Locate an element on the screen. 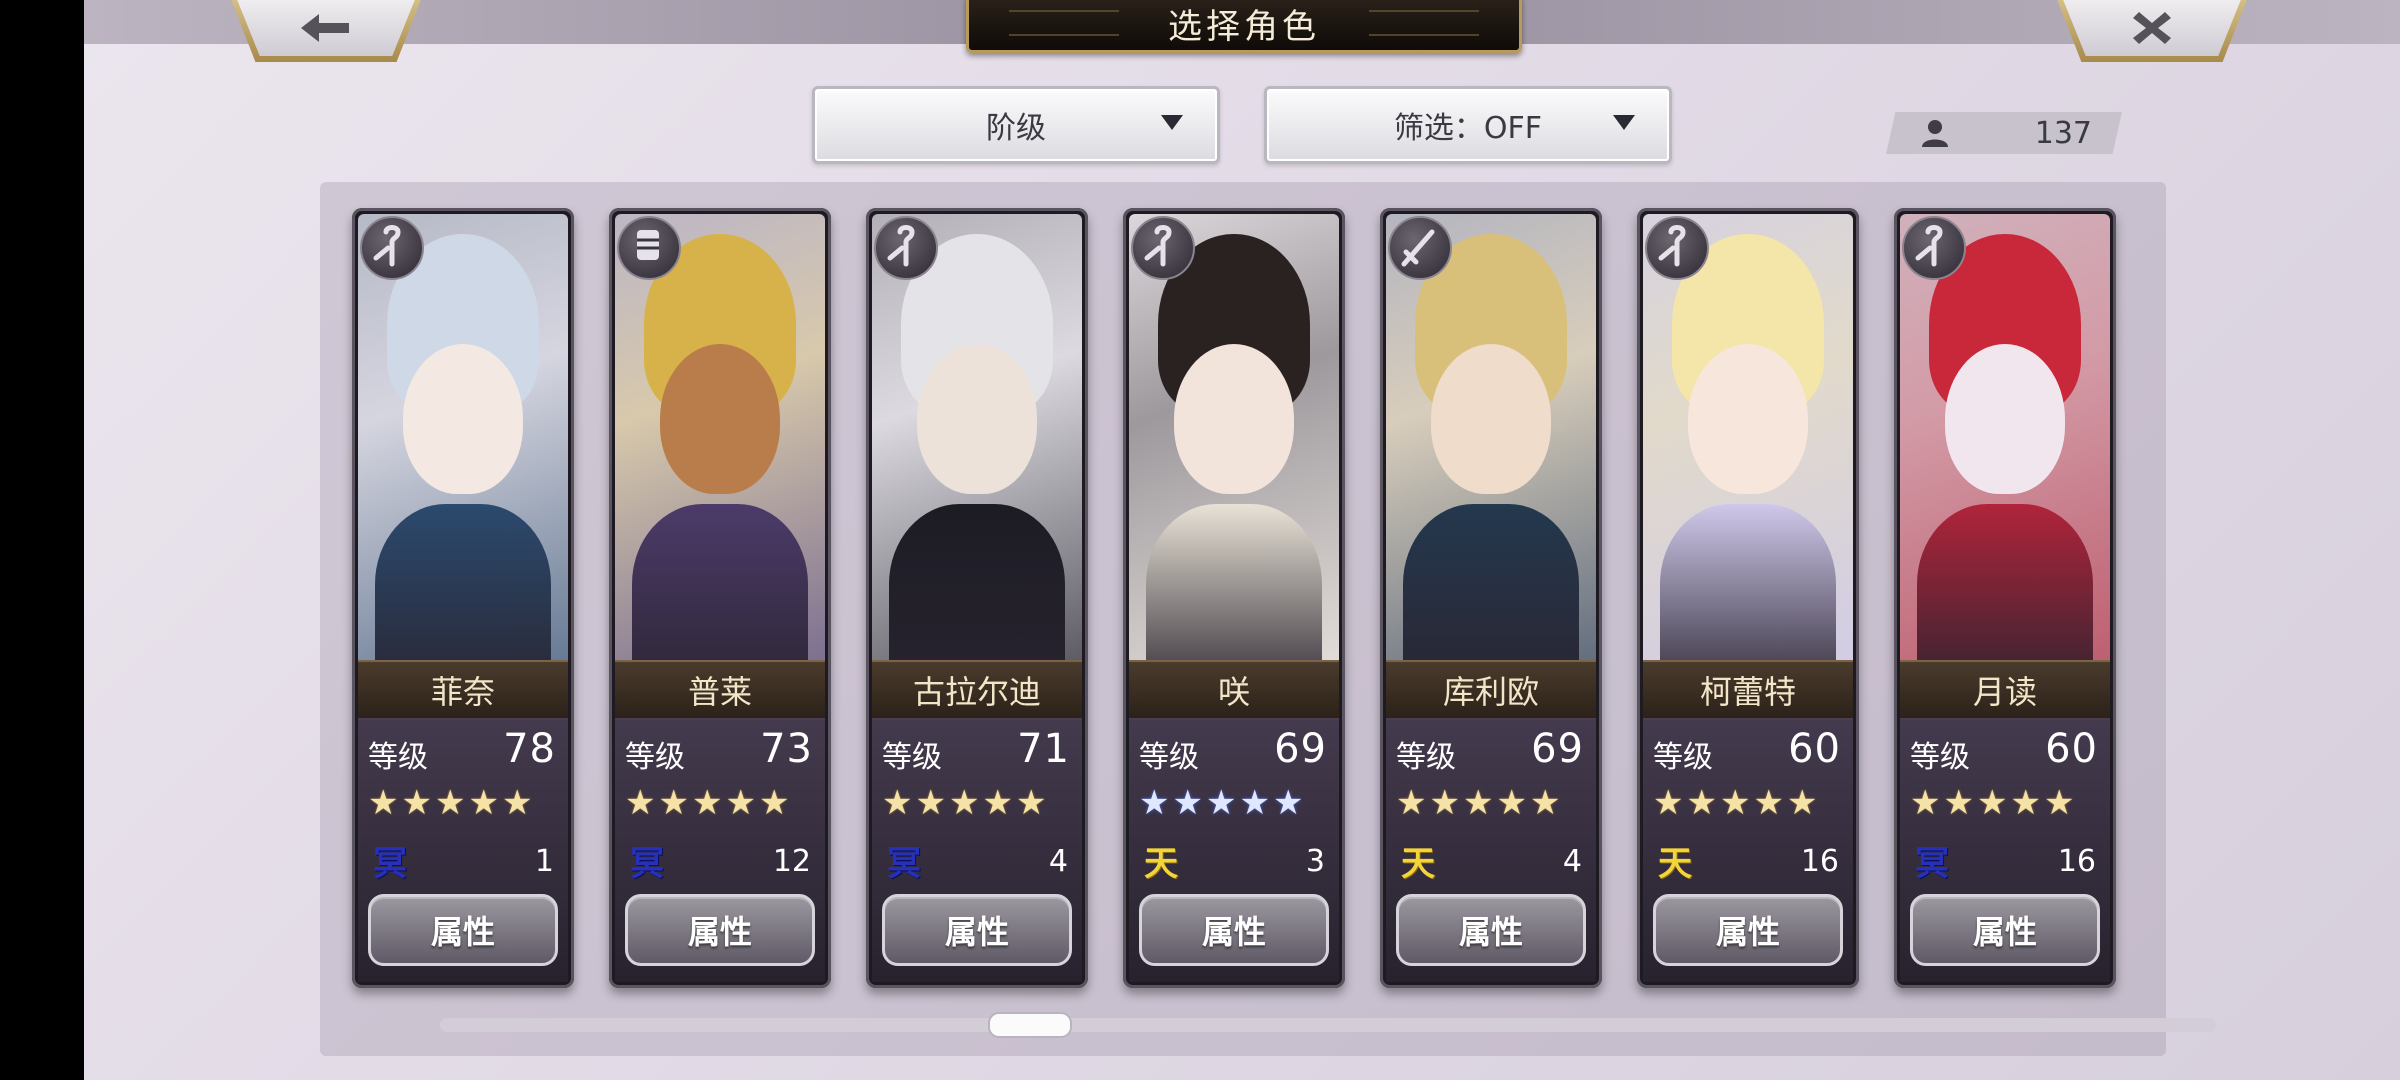 This screenshot has width=2400, height=1080. character-card: 咲 等级 69 ★ ★ ★ ★ ★ 天 3 属性 is located at coordinates (1234, 598).